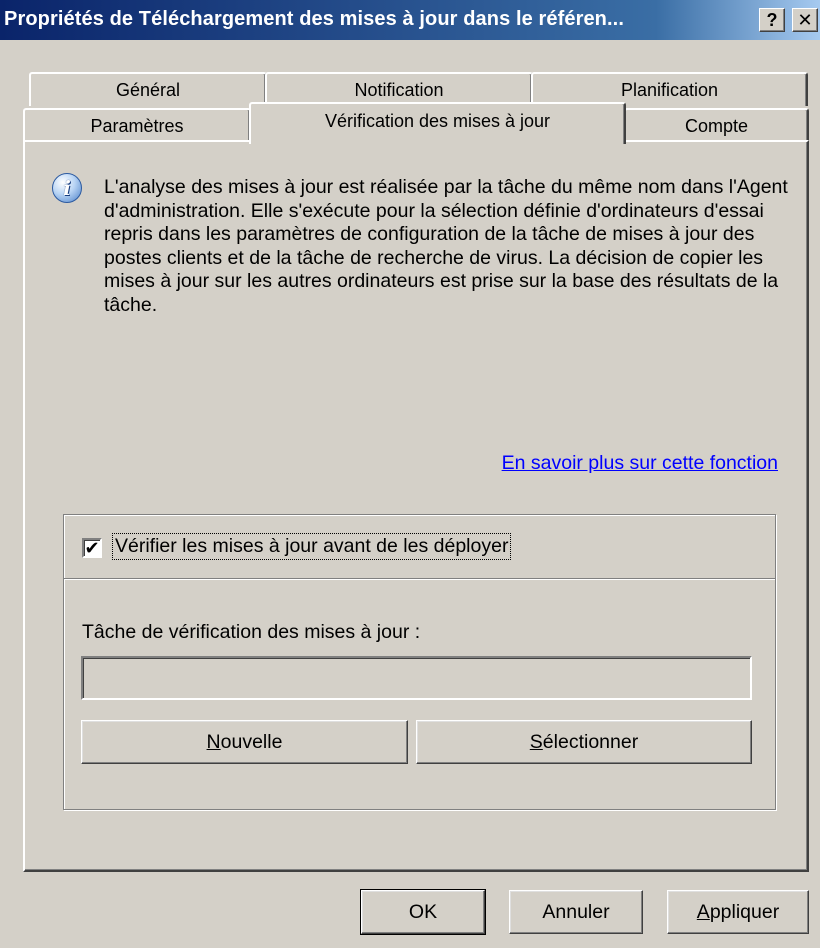 The height and width of the screenshot is (948, 820). I want to click on new-button-mnemonic: N, so click(213, 742).